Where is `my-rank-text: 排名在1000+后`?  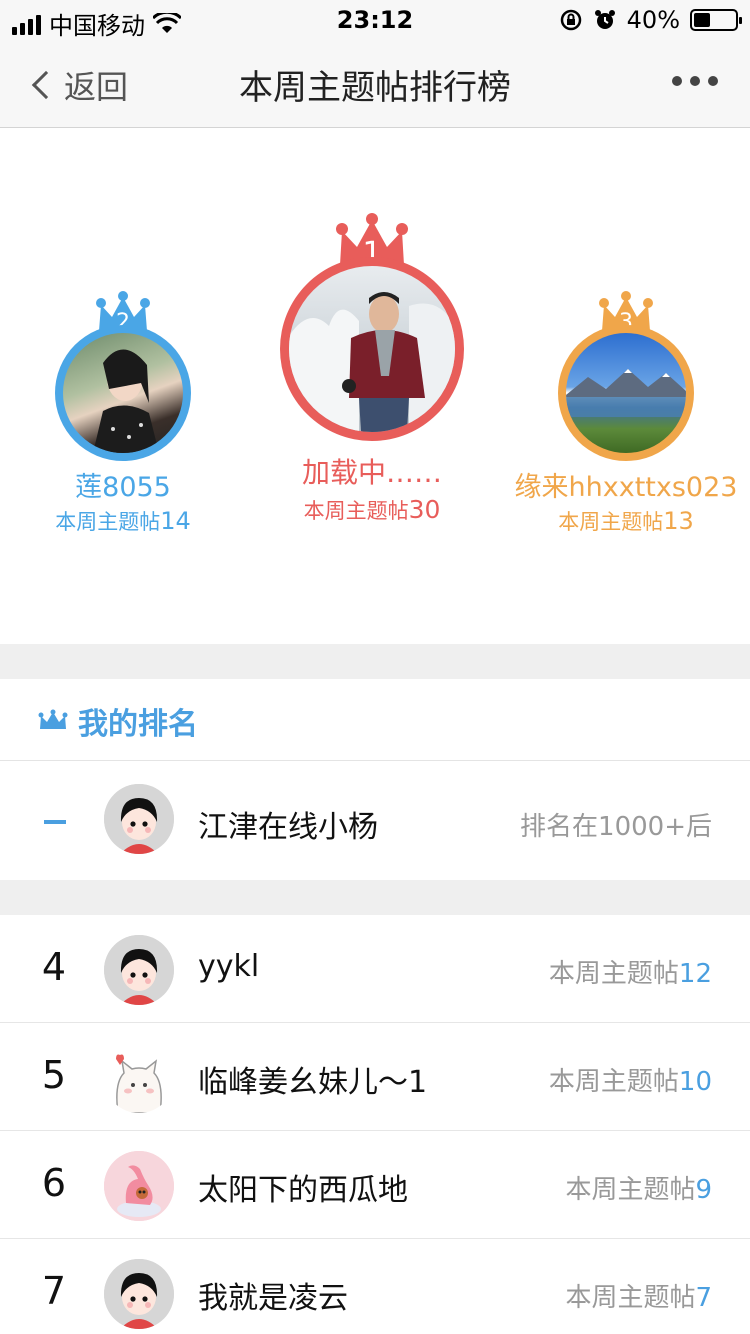 my-rank-text: 排名在1000+后 is located at coordinates (616, 827).